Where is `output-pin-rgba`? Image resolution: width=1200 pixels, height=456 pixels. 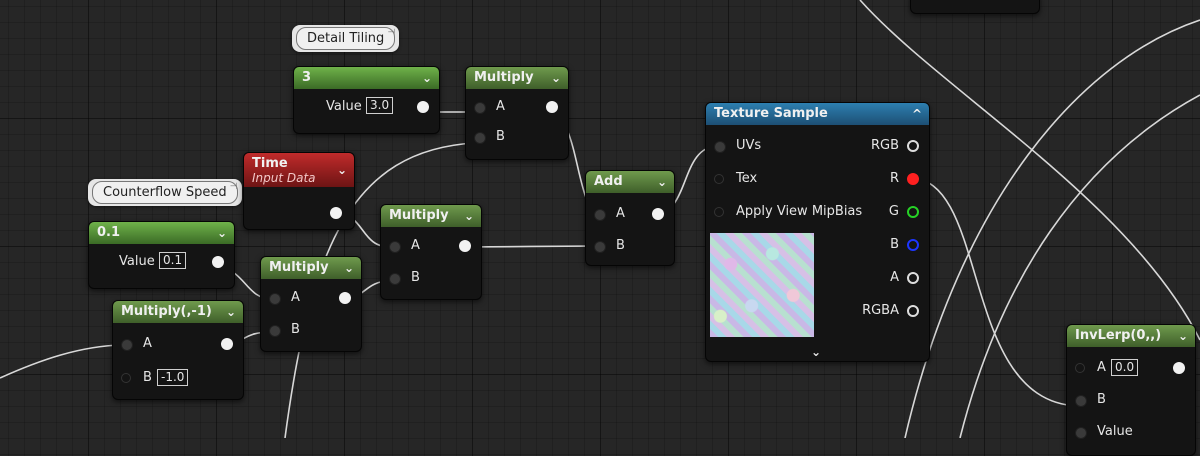 output-pin-rgba is located at coordinates (913, 311).